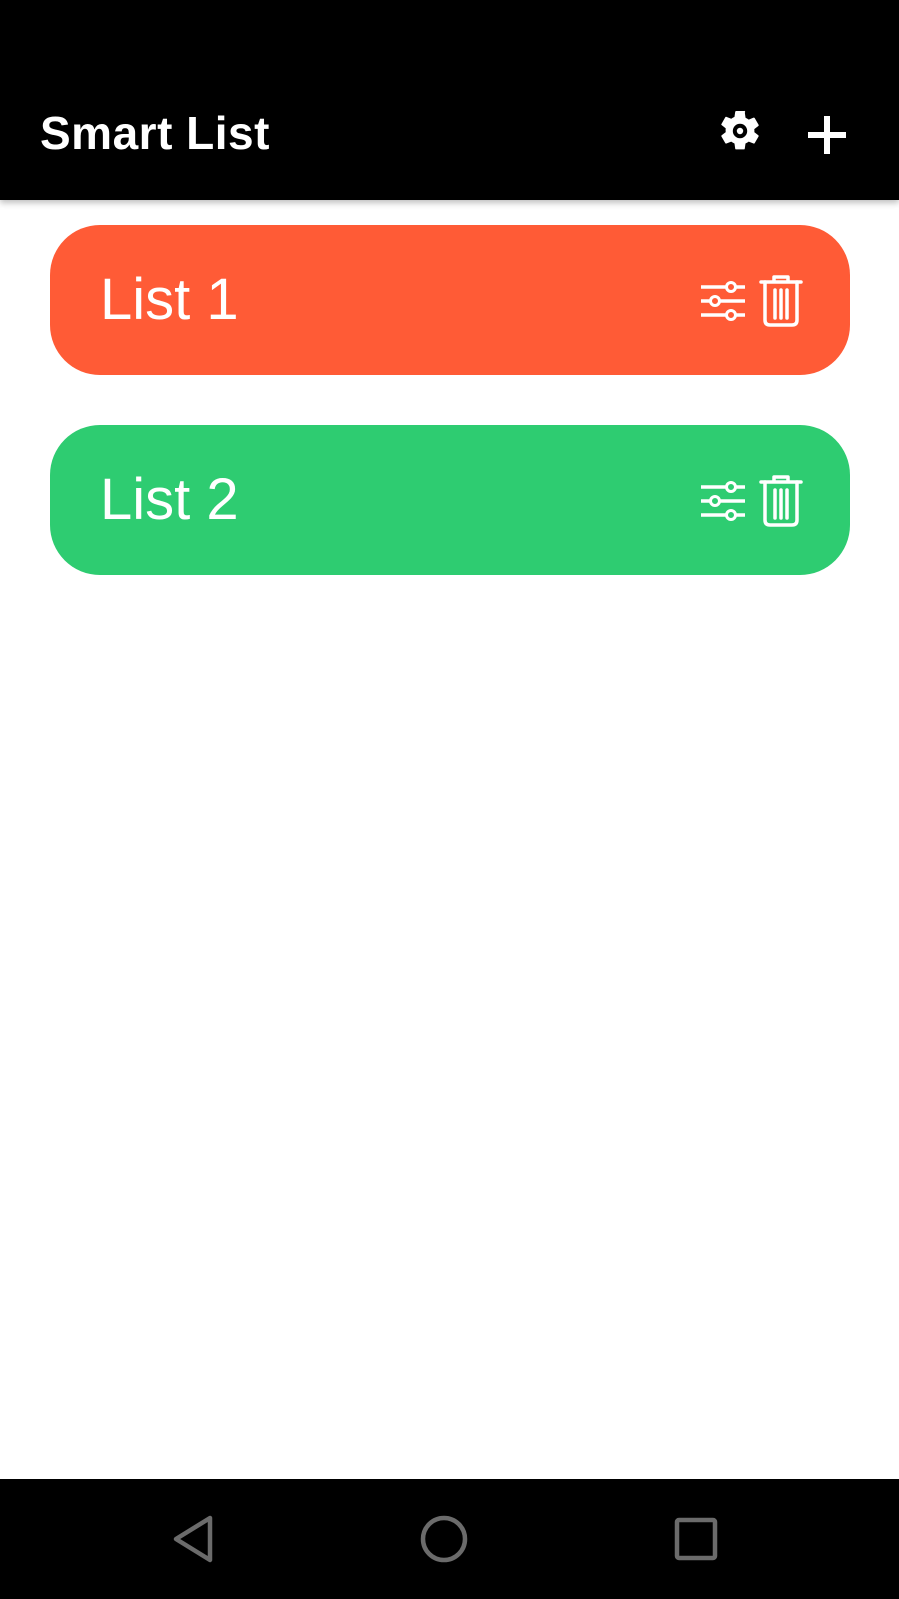 The image size is (899, 1599). I want to click on plus-icon, so click(827, 135).